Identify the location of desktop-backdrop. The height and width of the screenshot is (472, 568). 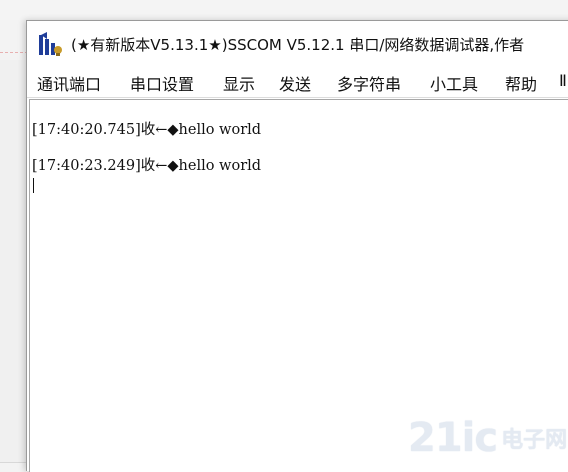
(284, 10).